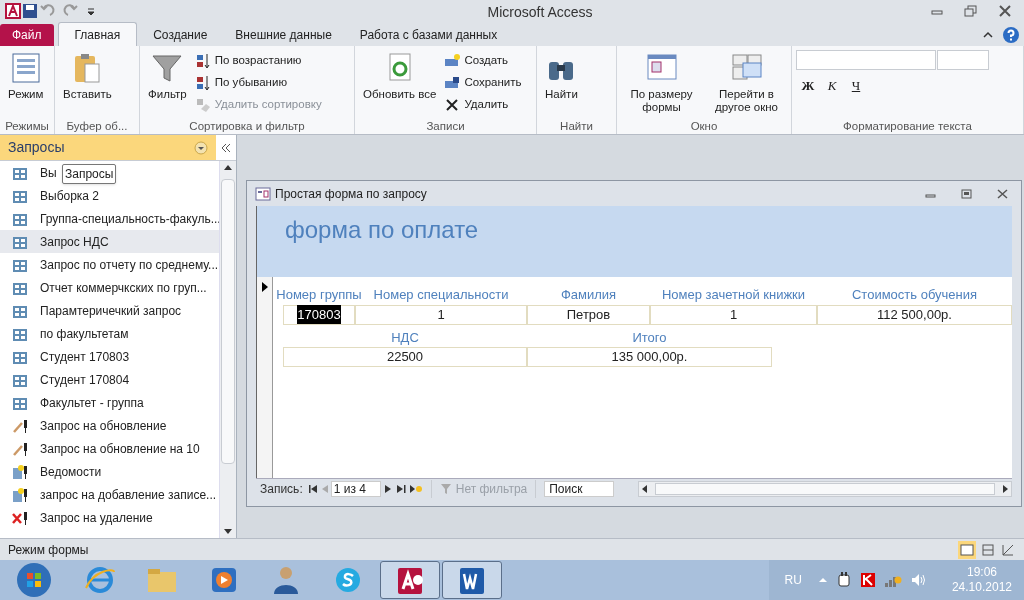  I want to click on ribbon-button: Удалить, so click(483, 105).